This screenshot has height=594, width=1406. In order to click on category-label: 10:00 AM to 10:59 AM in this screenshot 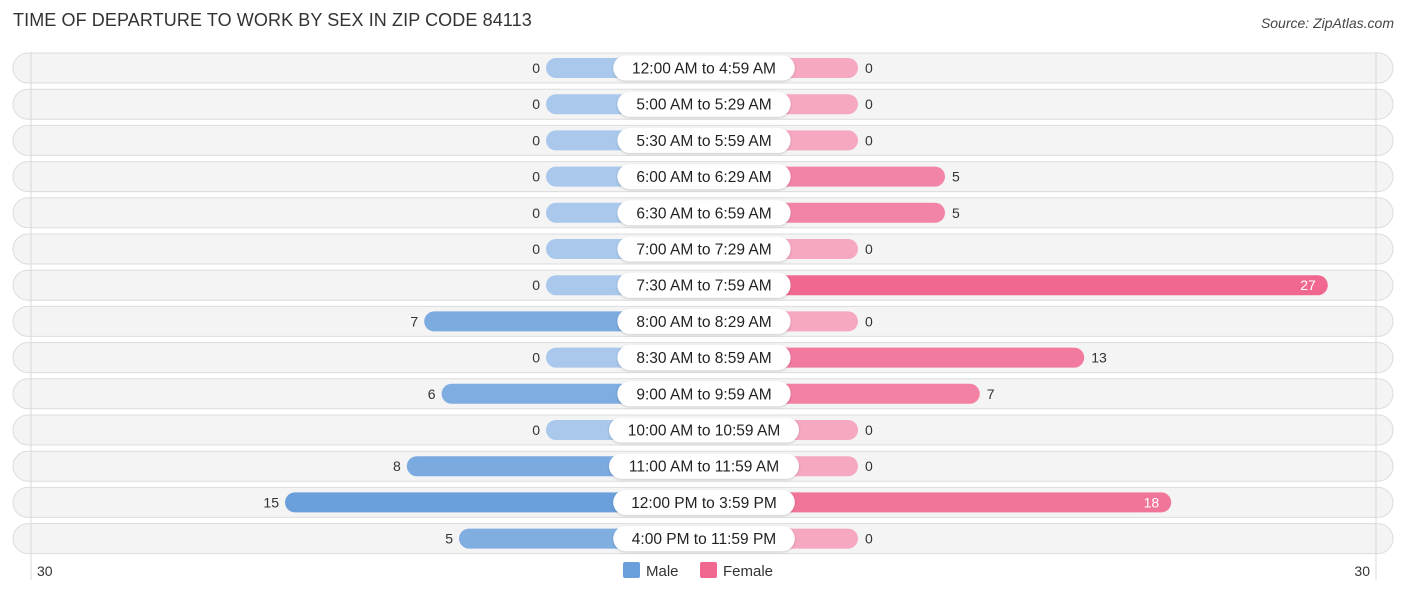, I will do `click(704, 431)`.